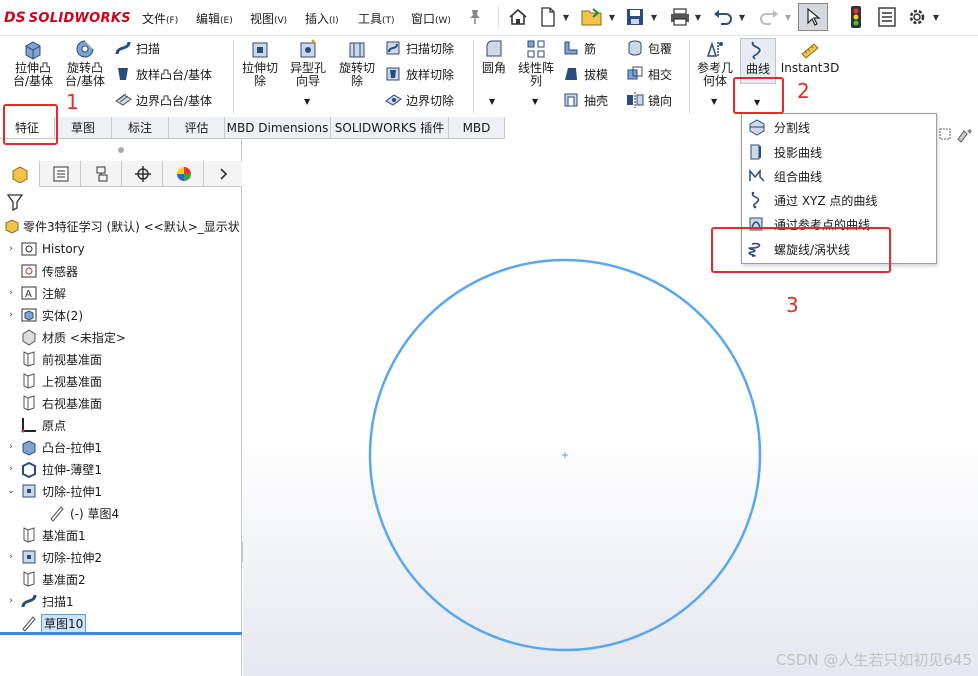 Image resolution: width=978 pixels, height=676 pixels. What do you see at coordinates (223, 174) in the screenshot?
I see `panel-tabs-more` at bounding box center [223, 174].